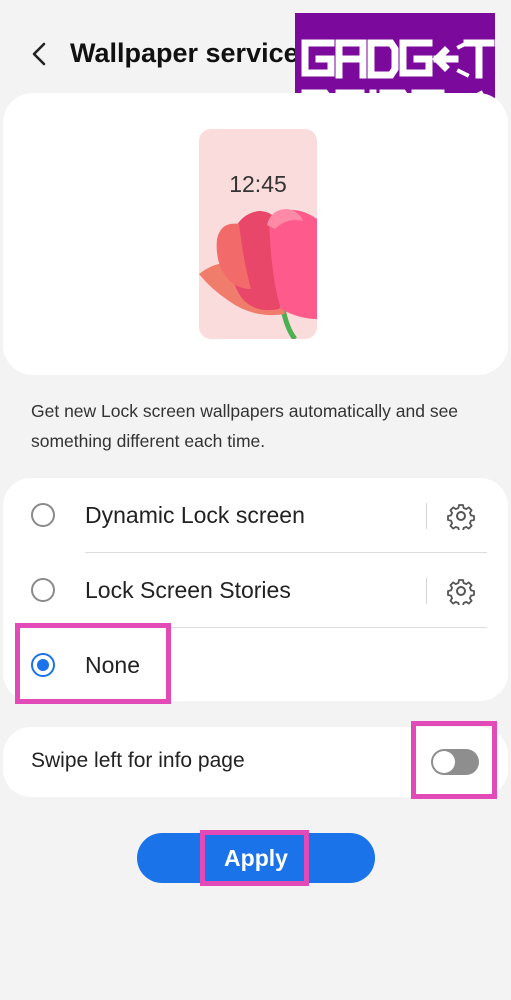  What do you see at coordinates (43, 665) in the screenshot?
I see `radio-button-selected` at bounding box center [43, 665].